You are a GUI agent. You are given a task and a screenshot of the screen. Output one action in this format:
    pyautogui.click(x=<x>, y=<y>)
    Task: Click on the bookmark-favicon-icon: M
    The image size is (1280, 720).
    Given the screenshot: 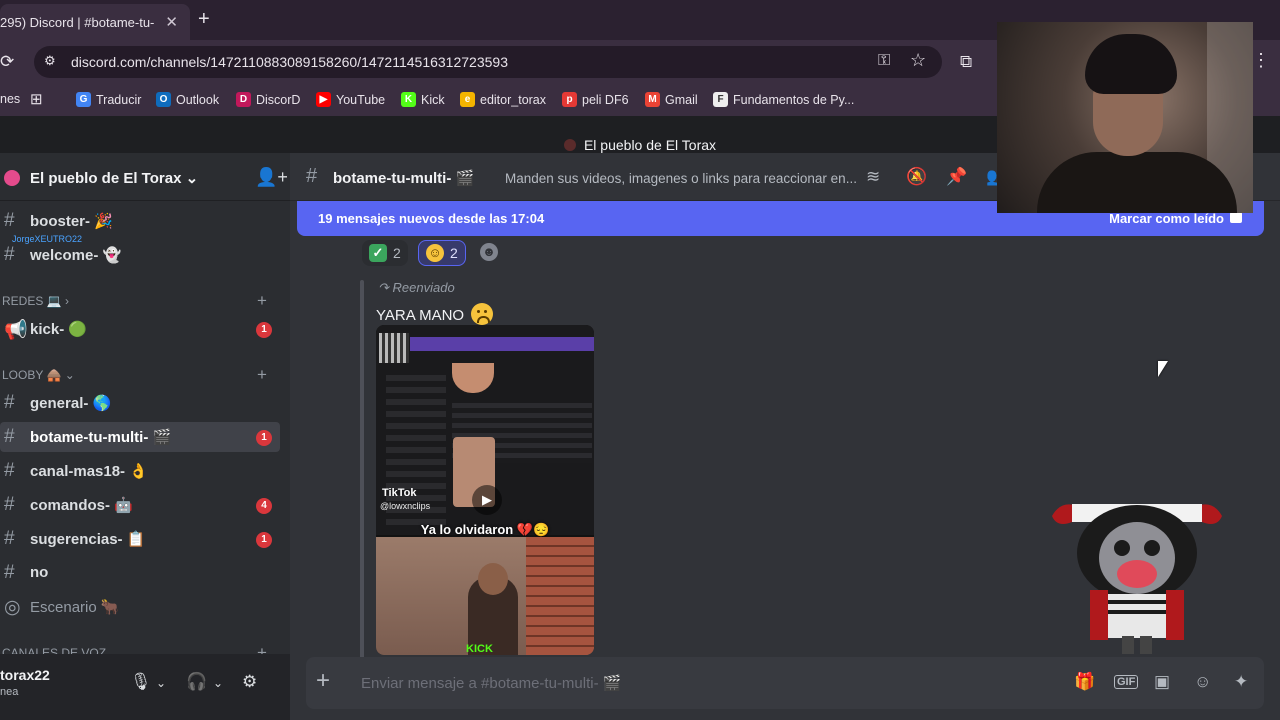 What is the action you would take?
    pyautogui.click(x=652, y=99)
    